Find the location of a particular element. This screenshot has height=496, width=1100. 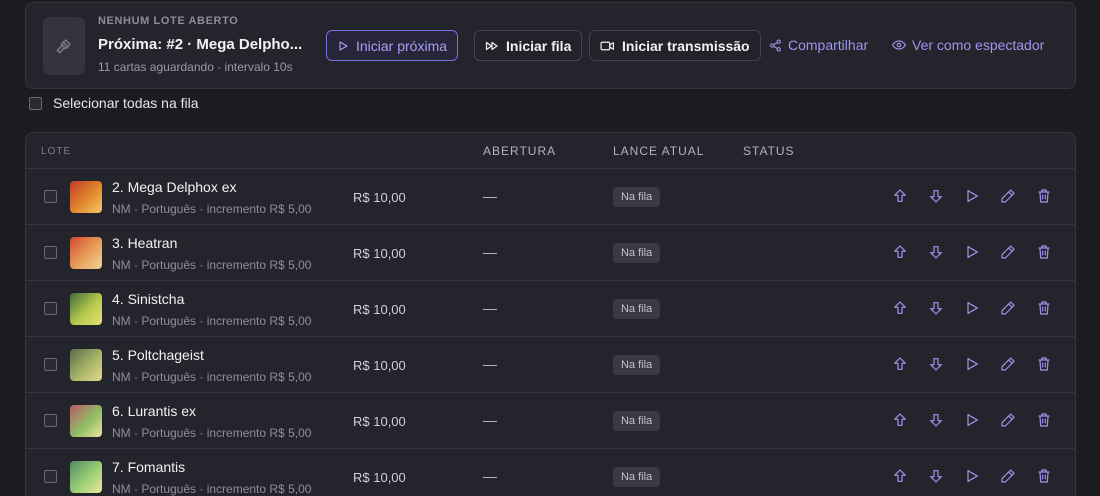

no-open-lot-label: NENHUM LOTE ABERTO is located at coordinates (168, 21).